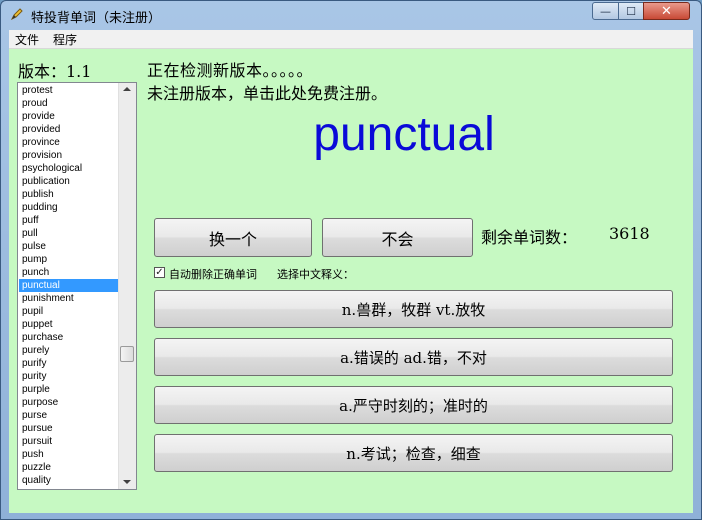  Describe the element at coordinates (69, 246) in the screenshot. I see `list-item: pulse` at that location.